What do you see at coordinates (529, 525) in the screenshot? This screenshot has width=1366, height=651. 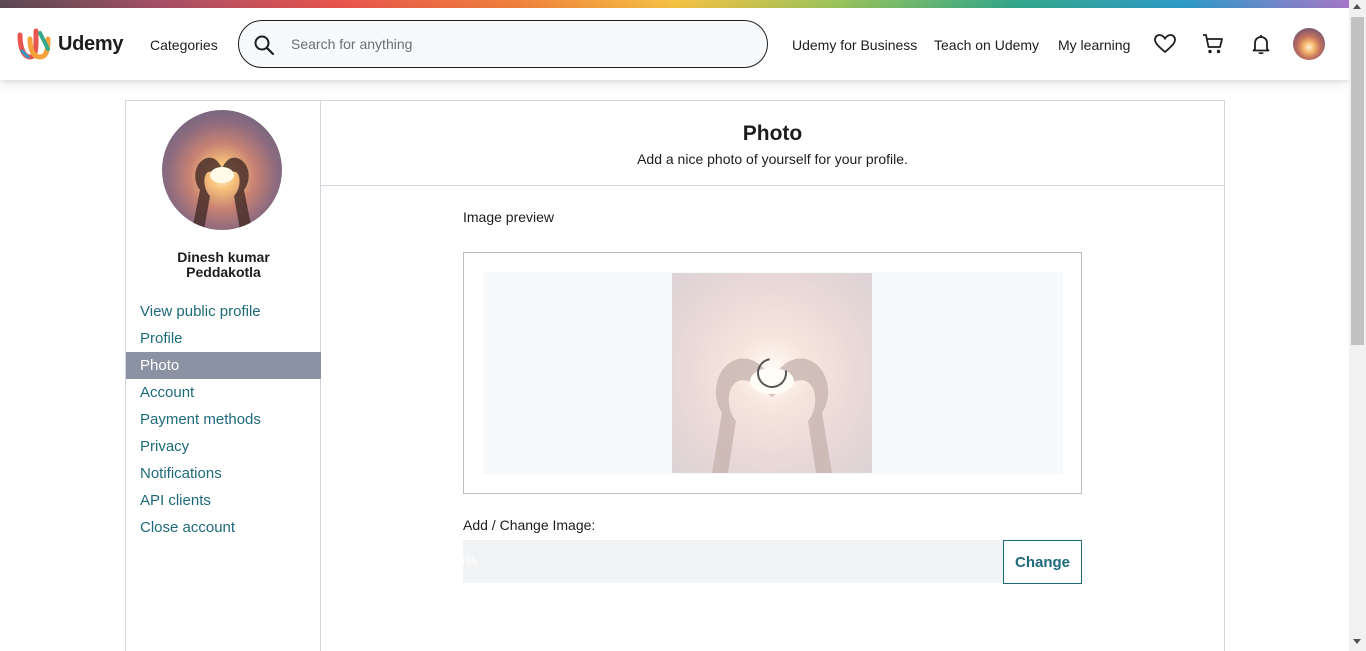 I see `add-change-image-label: Add / Change Image:` at bounding box center [529, 525].